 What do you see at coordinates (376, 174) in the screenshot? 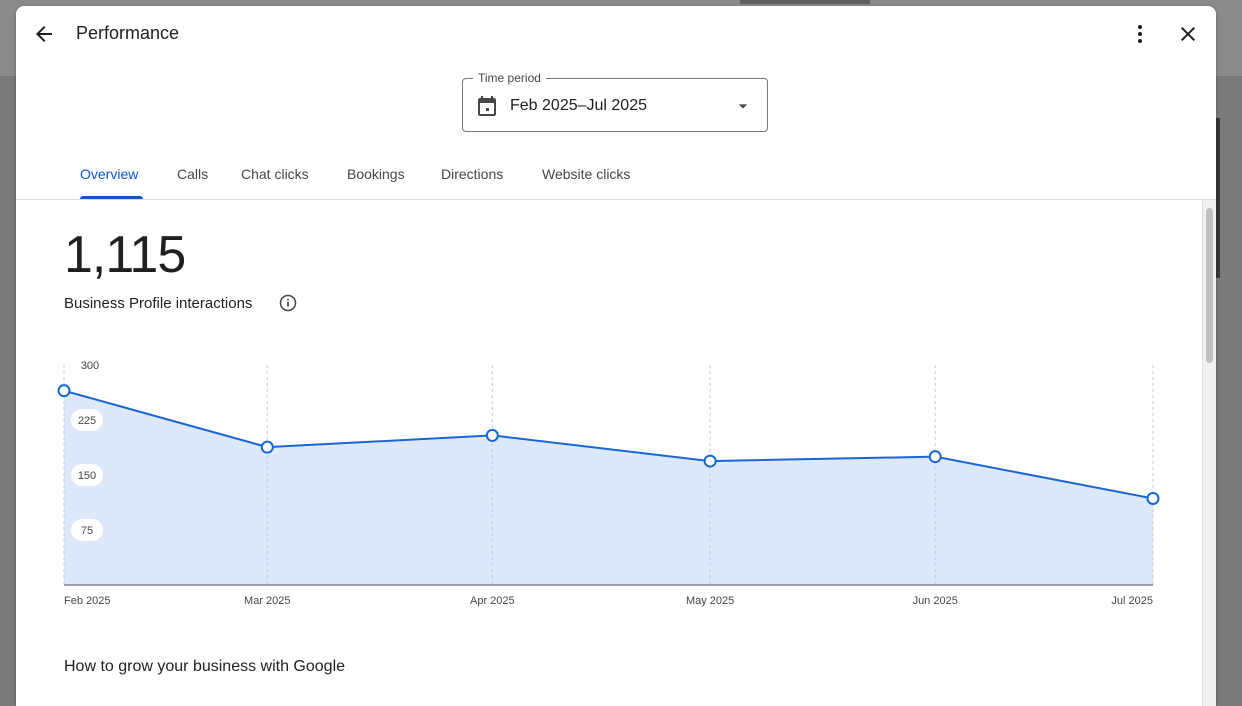
I see `tab-bookings: Bookings` at bounding box center [376, 174].